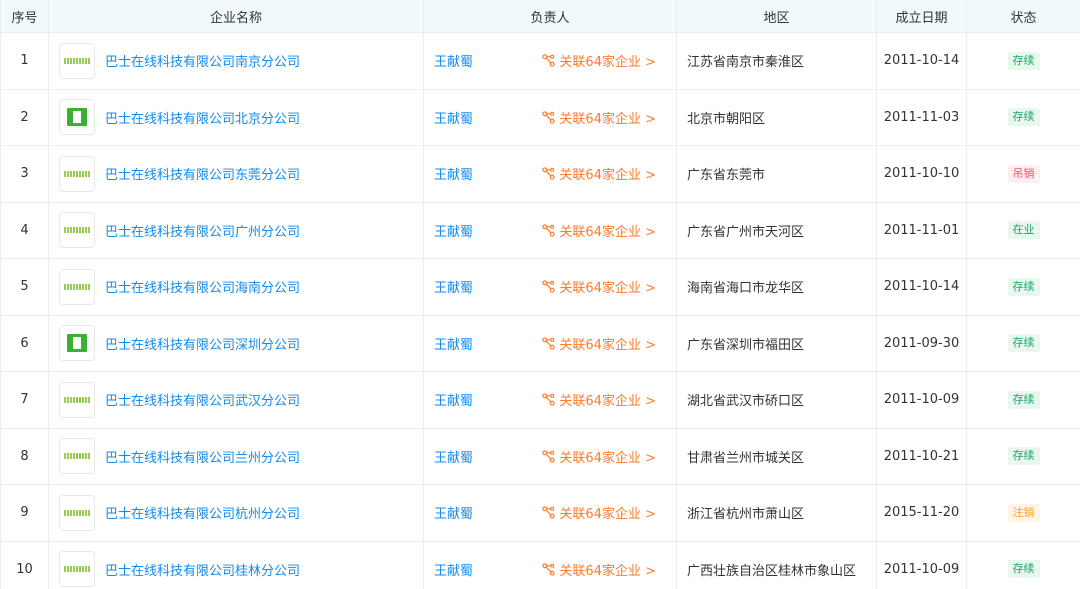 The image size is (1080, 589). Describe the element at coordinates (540, 16) in the screenshot. I see `table-header-row: 序号 企业名称 负责人 地区 成立日期 状态` at that location.